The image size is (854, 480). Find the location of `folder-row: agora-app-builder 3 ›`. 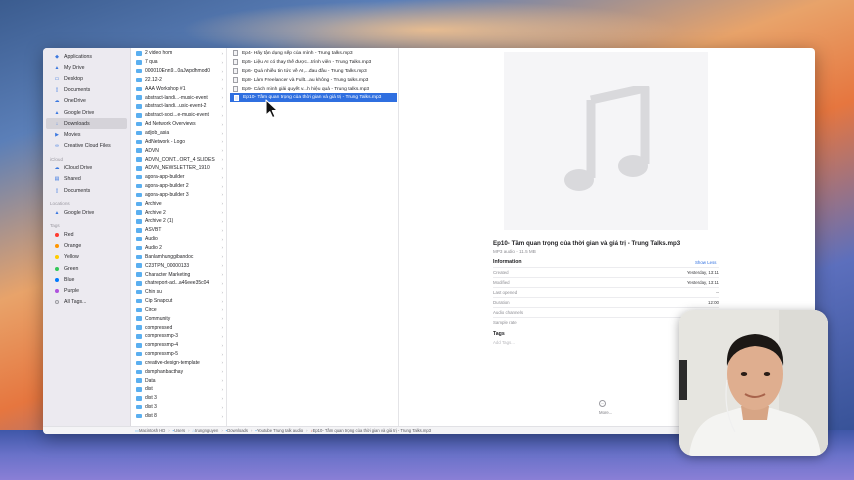

folder-row: agora-app-builder 3 › is located at coordinates (179, 195).